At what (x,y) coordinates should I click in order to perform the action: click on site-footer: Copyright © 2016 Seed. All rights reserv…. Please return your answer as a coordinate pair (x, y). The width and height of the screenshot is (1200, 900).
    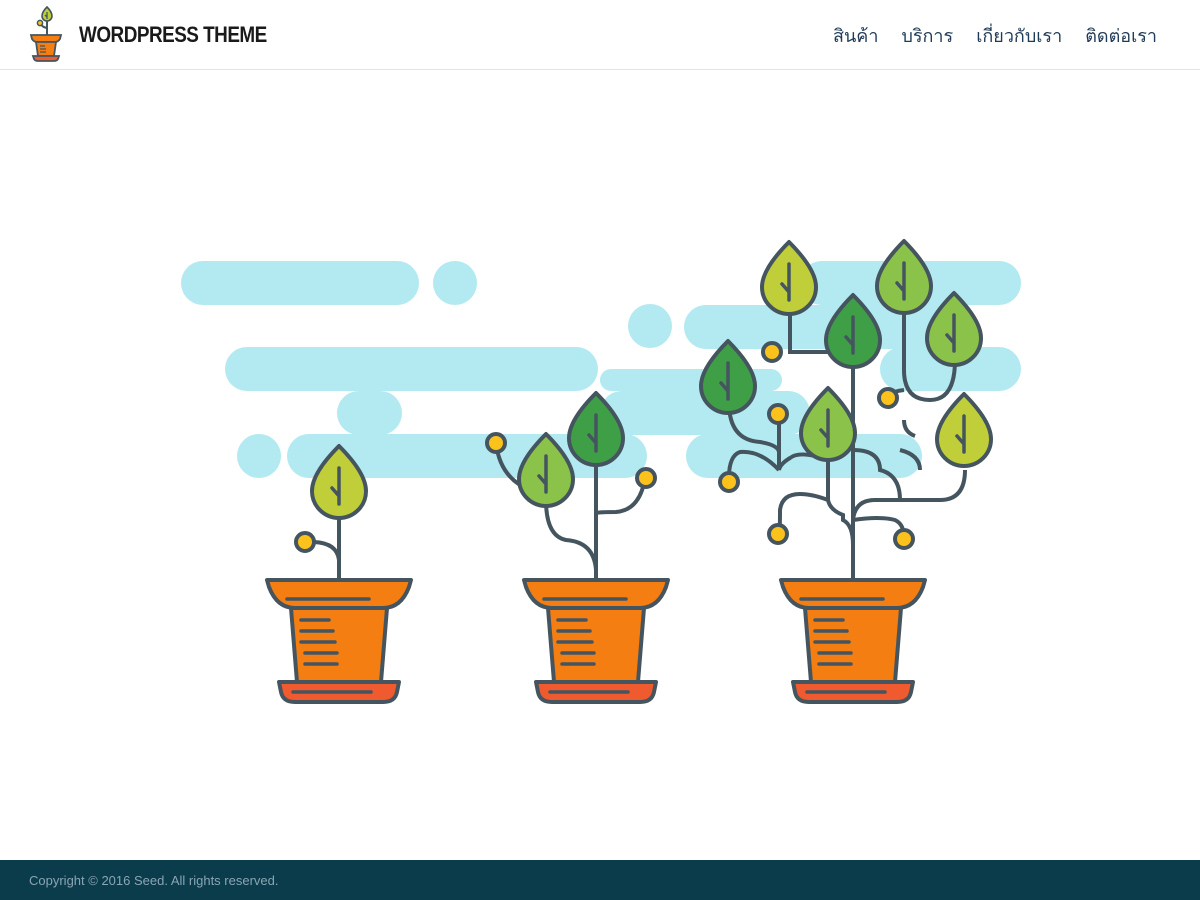
    Looking at the image, I should click on (600, 880).